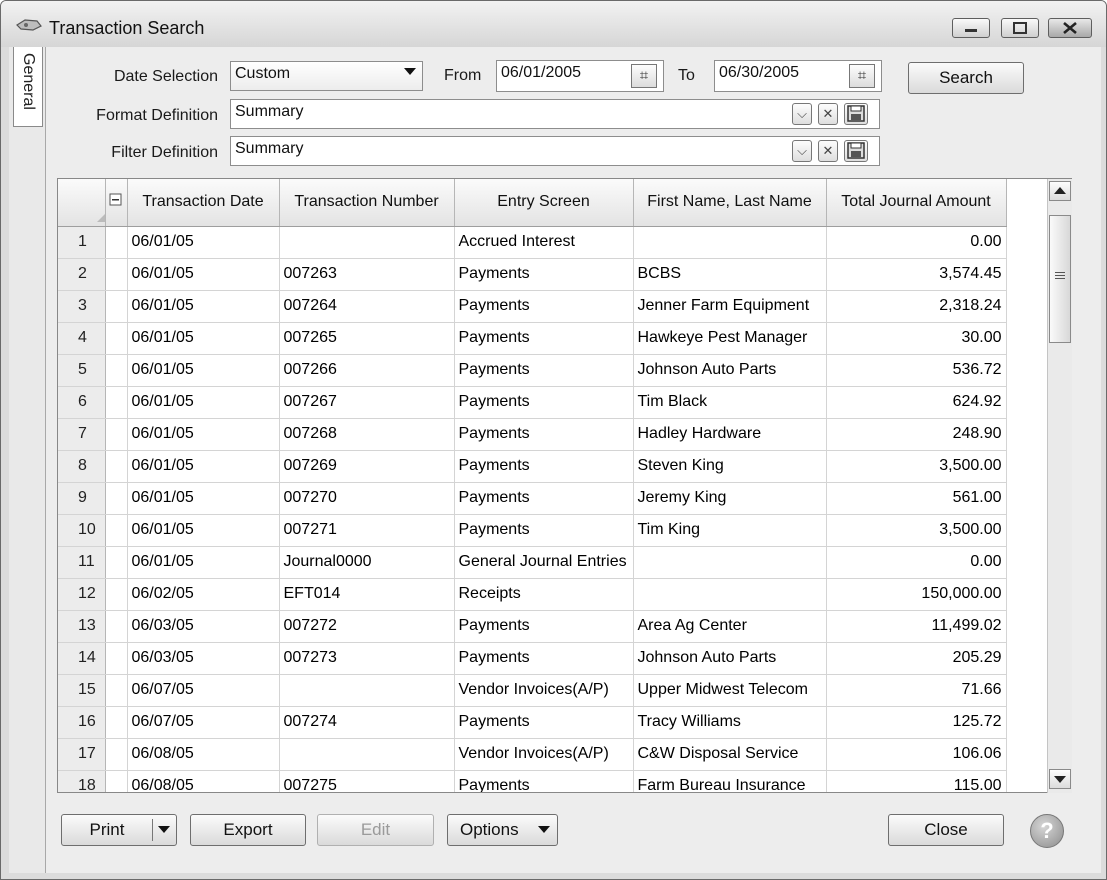 The height and width of the screenshot is (880, 1107). I want to click on close-window-button, so click(1070, 28).